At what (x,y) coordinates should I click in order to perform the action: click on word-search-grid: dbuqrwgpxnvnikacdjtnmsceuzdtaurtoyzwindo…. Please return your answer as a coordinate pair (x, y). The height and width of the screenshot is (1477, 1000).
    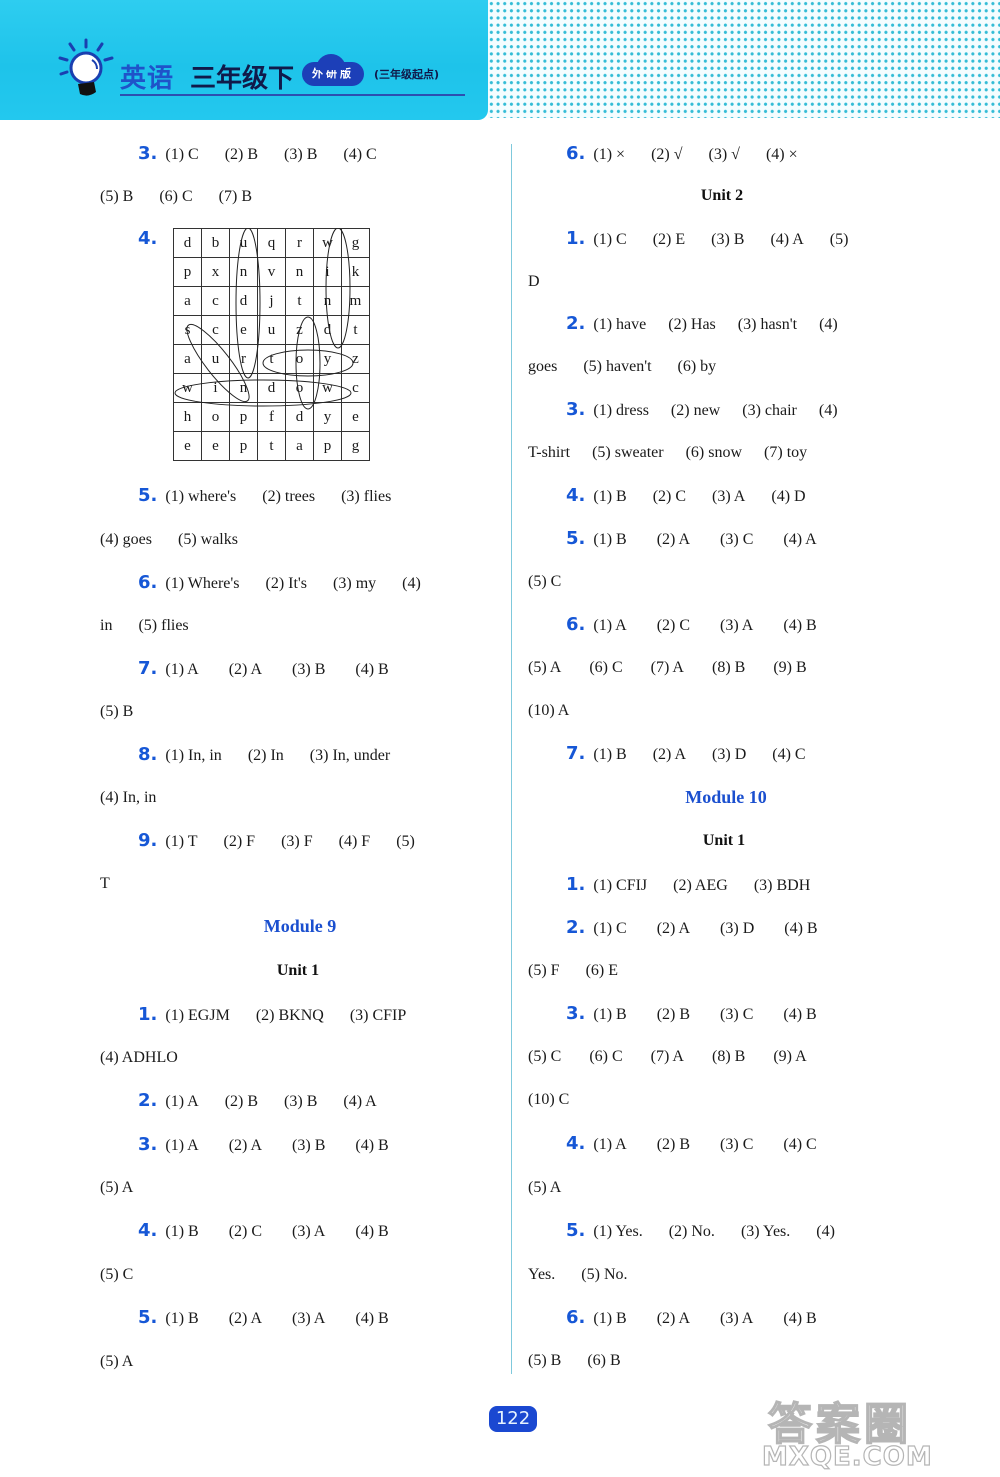
    Looking at the image, I should click on (271, 344).